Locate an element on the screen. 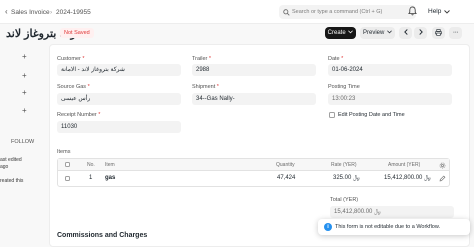 The height and width of the screenshot is (247, 474). row-amount: 15,412,800.00 ﷼ is located at coordinates (407, 178).